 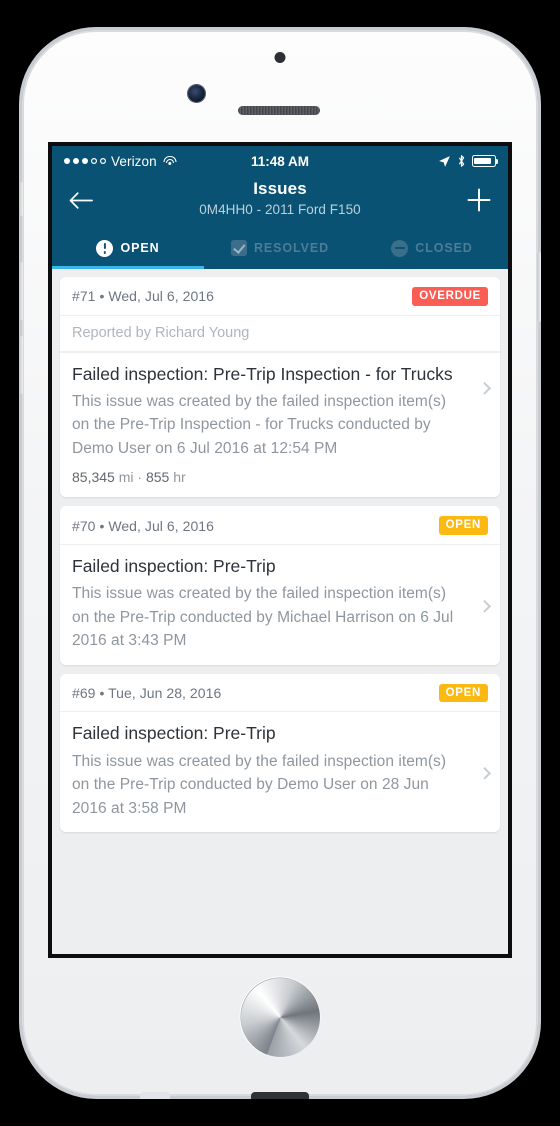 What do you see at coordinates (400, 248) in the screenshot?
I see `minus-circle-icon` at bounding box center [400, 248].